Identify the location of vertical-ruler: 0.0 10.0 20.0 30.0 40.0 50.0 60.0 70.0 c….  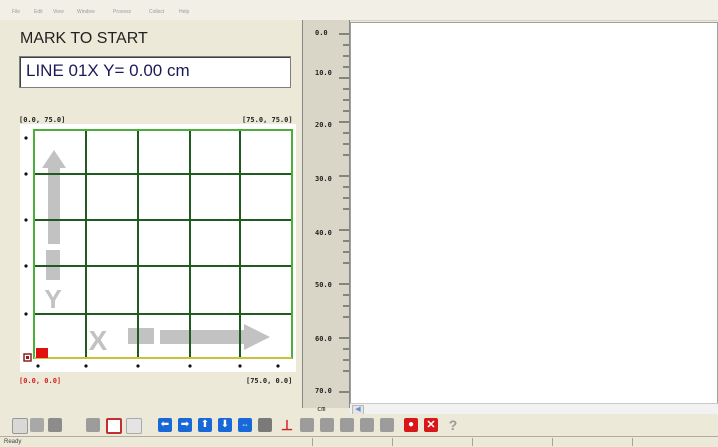
(326, 216).